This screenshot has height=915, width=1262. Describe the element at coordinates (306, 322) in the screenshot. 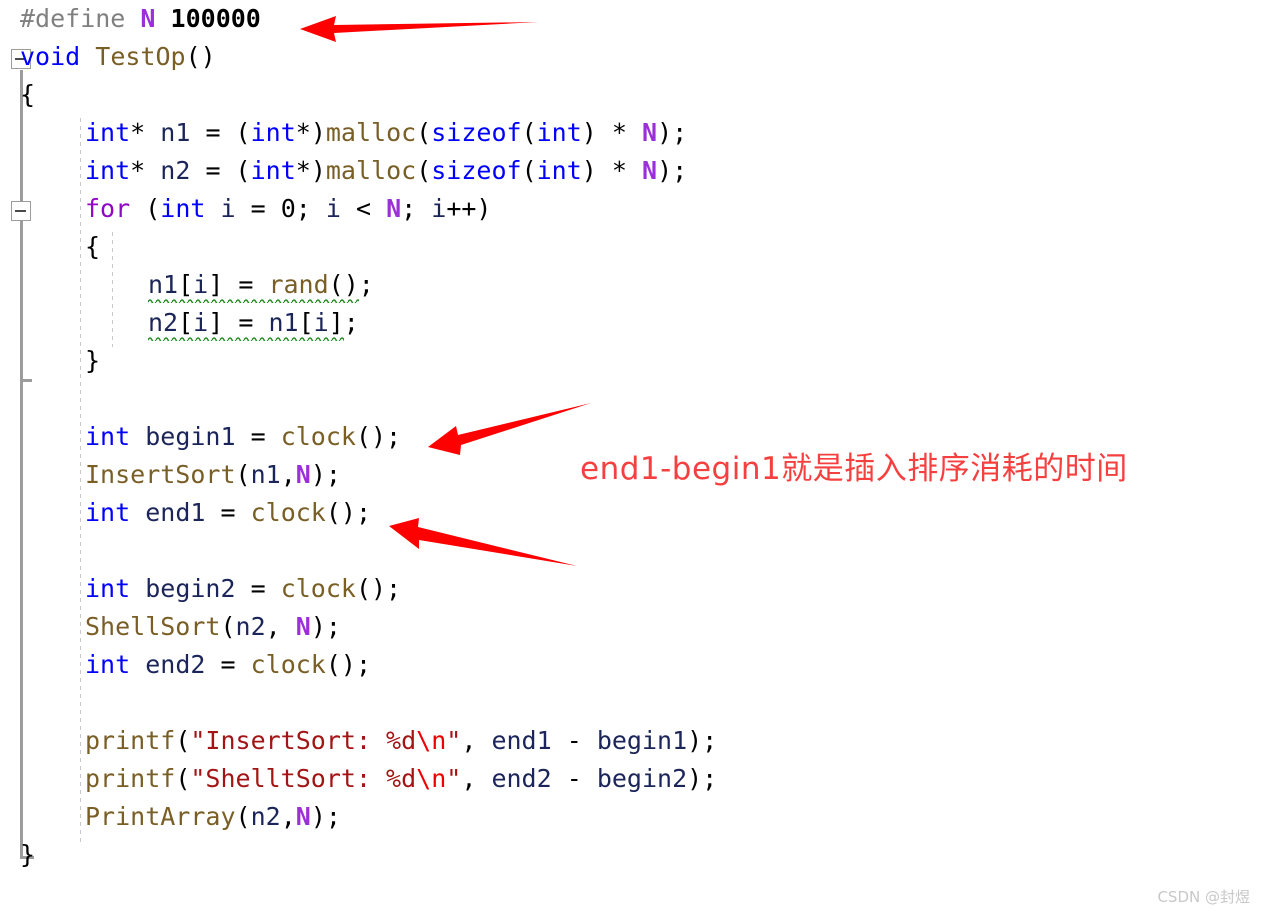

I see `token-bracket-open2: [` at that location.